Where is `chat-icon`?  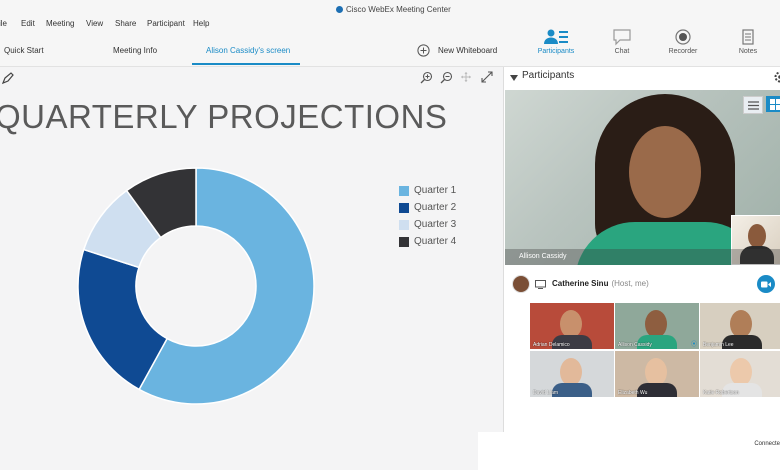
chat-icon is located at coordinates (622, 37).